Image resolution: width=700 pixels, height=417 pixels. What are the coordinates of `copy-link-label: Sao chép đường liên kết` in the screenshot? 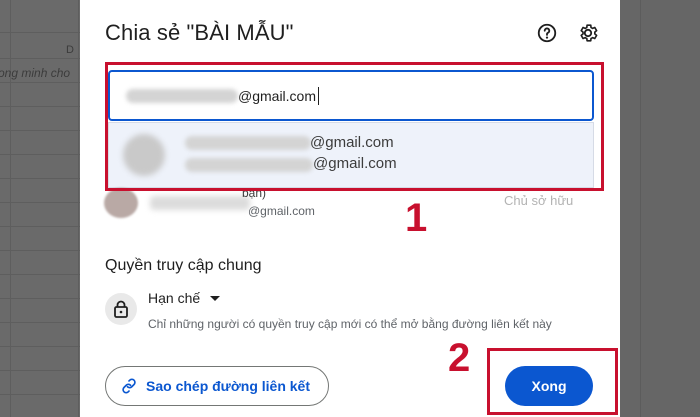 It's located at (228, 386).